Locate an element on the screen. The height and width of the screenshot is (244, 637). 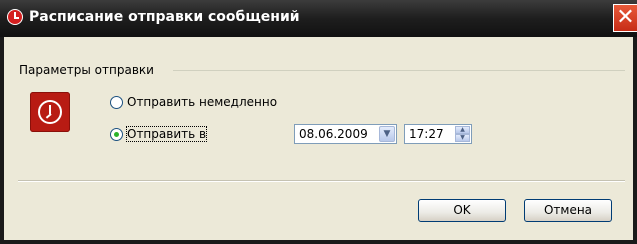
clock-dial is located at coordinates (50, 112).